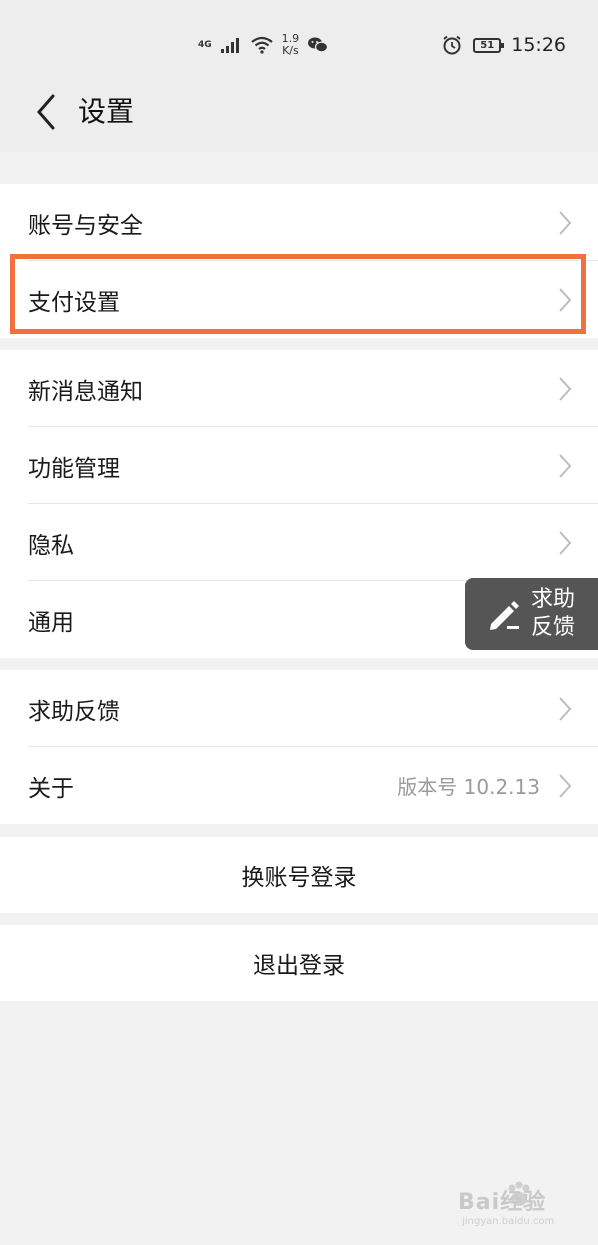 This screenshot has width=598, height=1245. I want to click on settings-item-label: 关于, so click(51, 788).